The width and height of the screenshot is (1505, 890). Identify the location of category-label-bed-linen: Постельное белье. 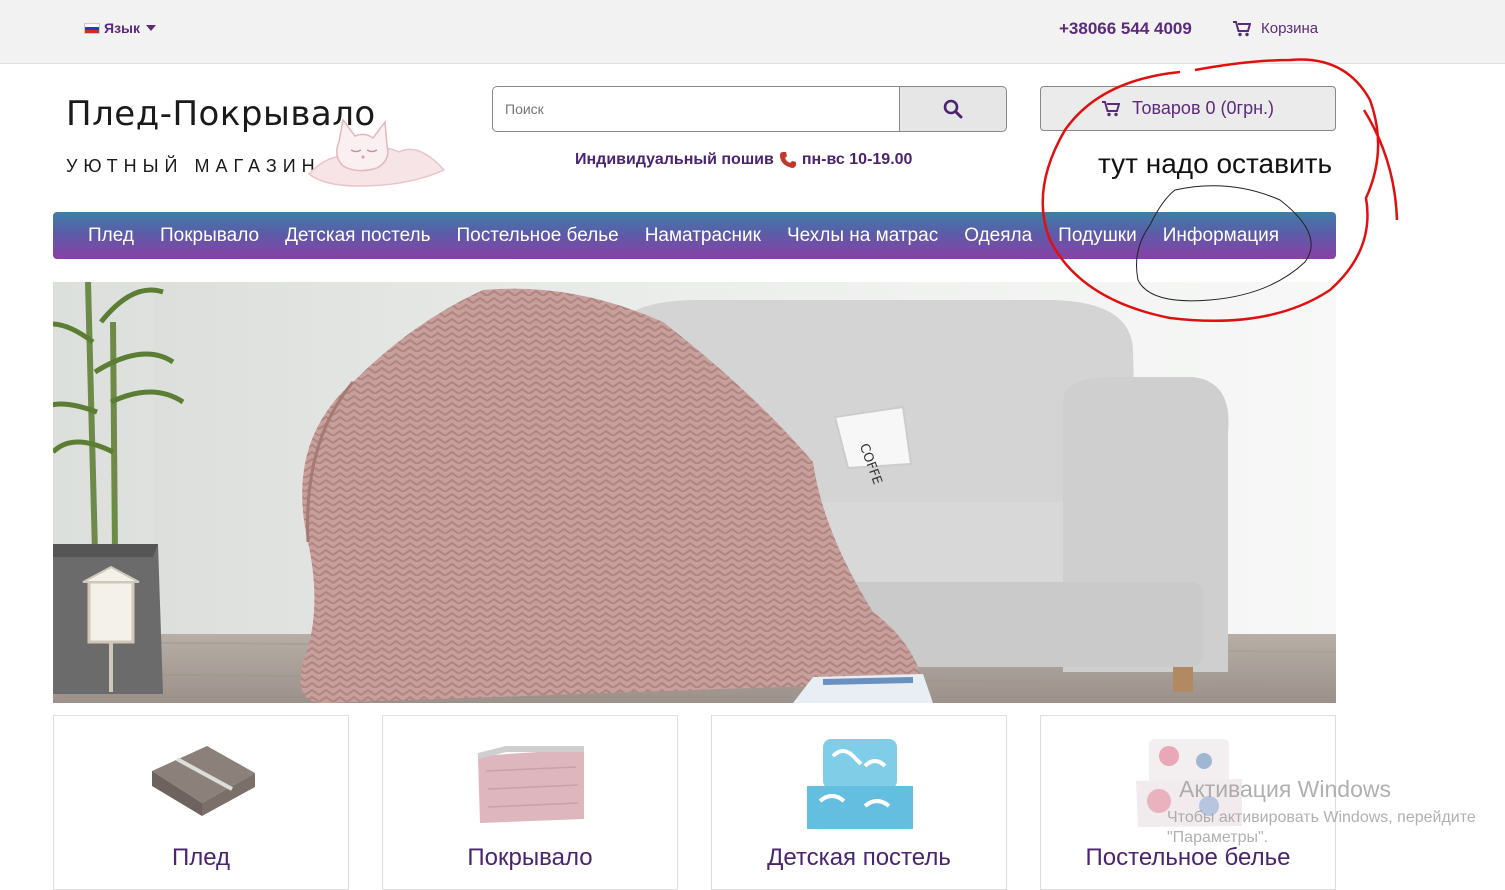
(1188, 857).